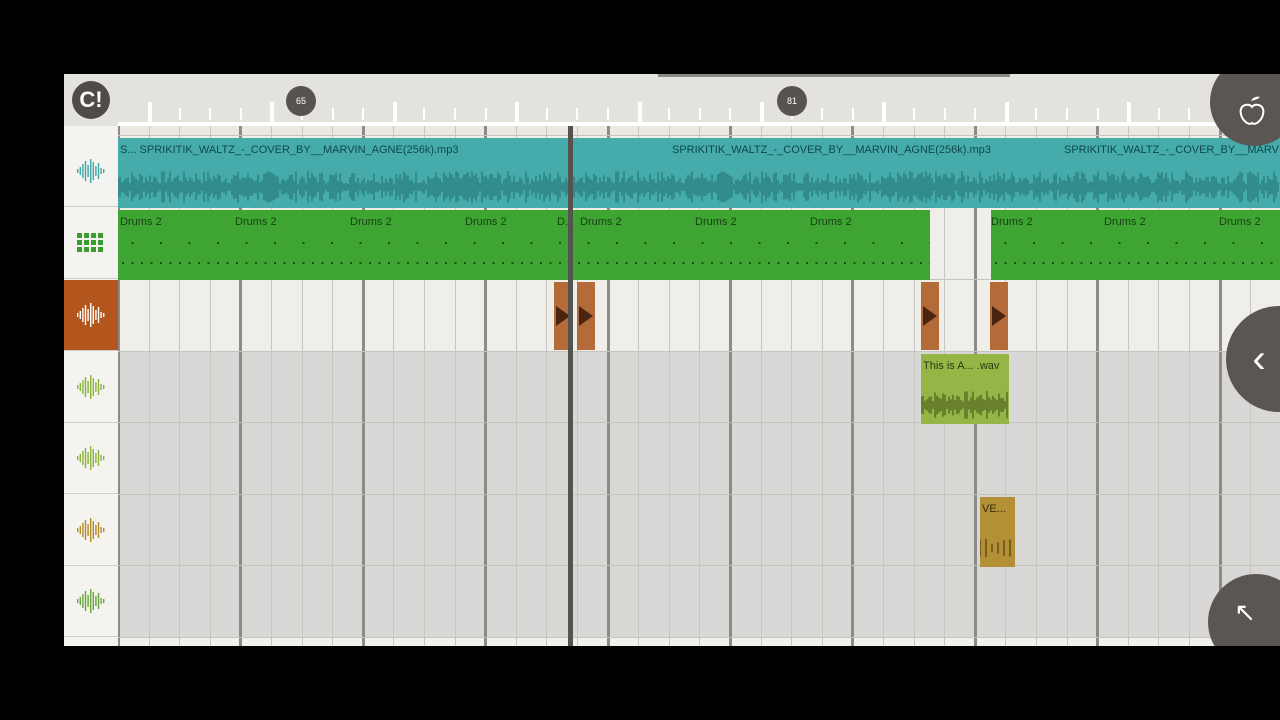 The width and height of the screenshot is (1280, 720). I want to click on chevron-left-icon: ‹, so click(1259, 358).